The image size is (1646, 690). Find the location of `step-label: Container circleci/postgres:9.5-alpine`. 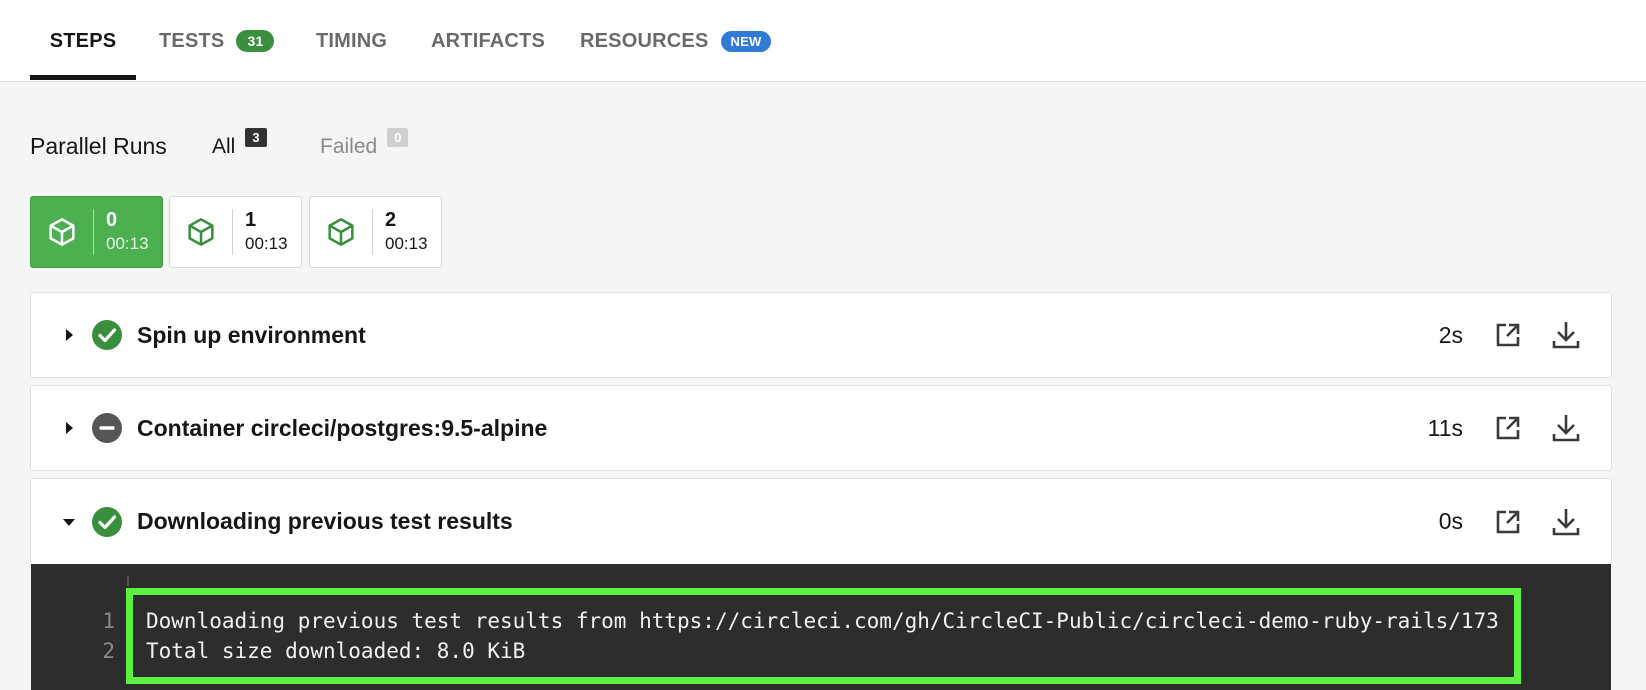

step-label: Container circleci/postgres:9.5-alpine is located at coordinates (342, 427).